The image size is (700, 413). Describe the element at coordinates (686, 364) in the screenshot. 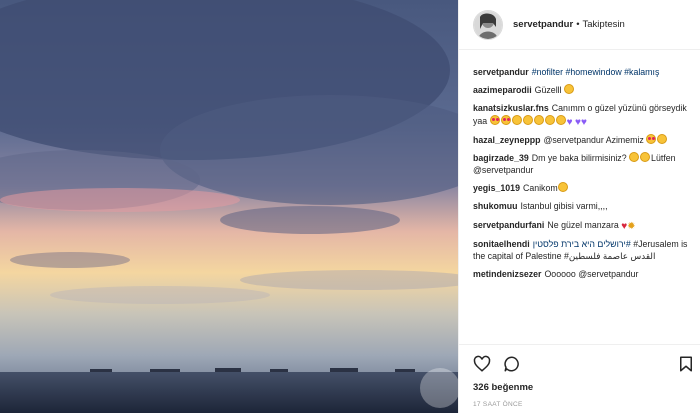

I see `bookmark-icon` at that location.